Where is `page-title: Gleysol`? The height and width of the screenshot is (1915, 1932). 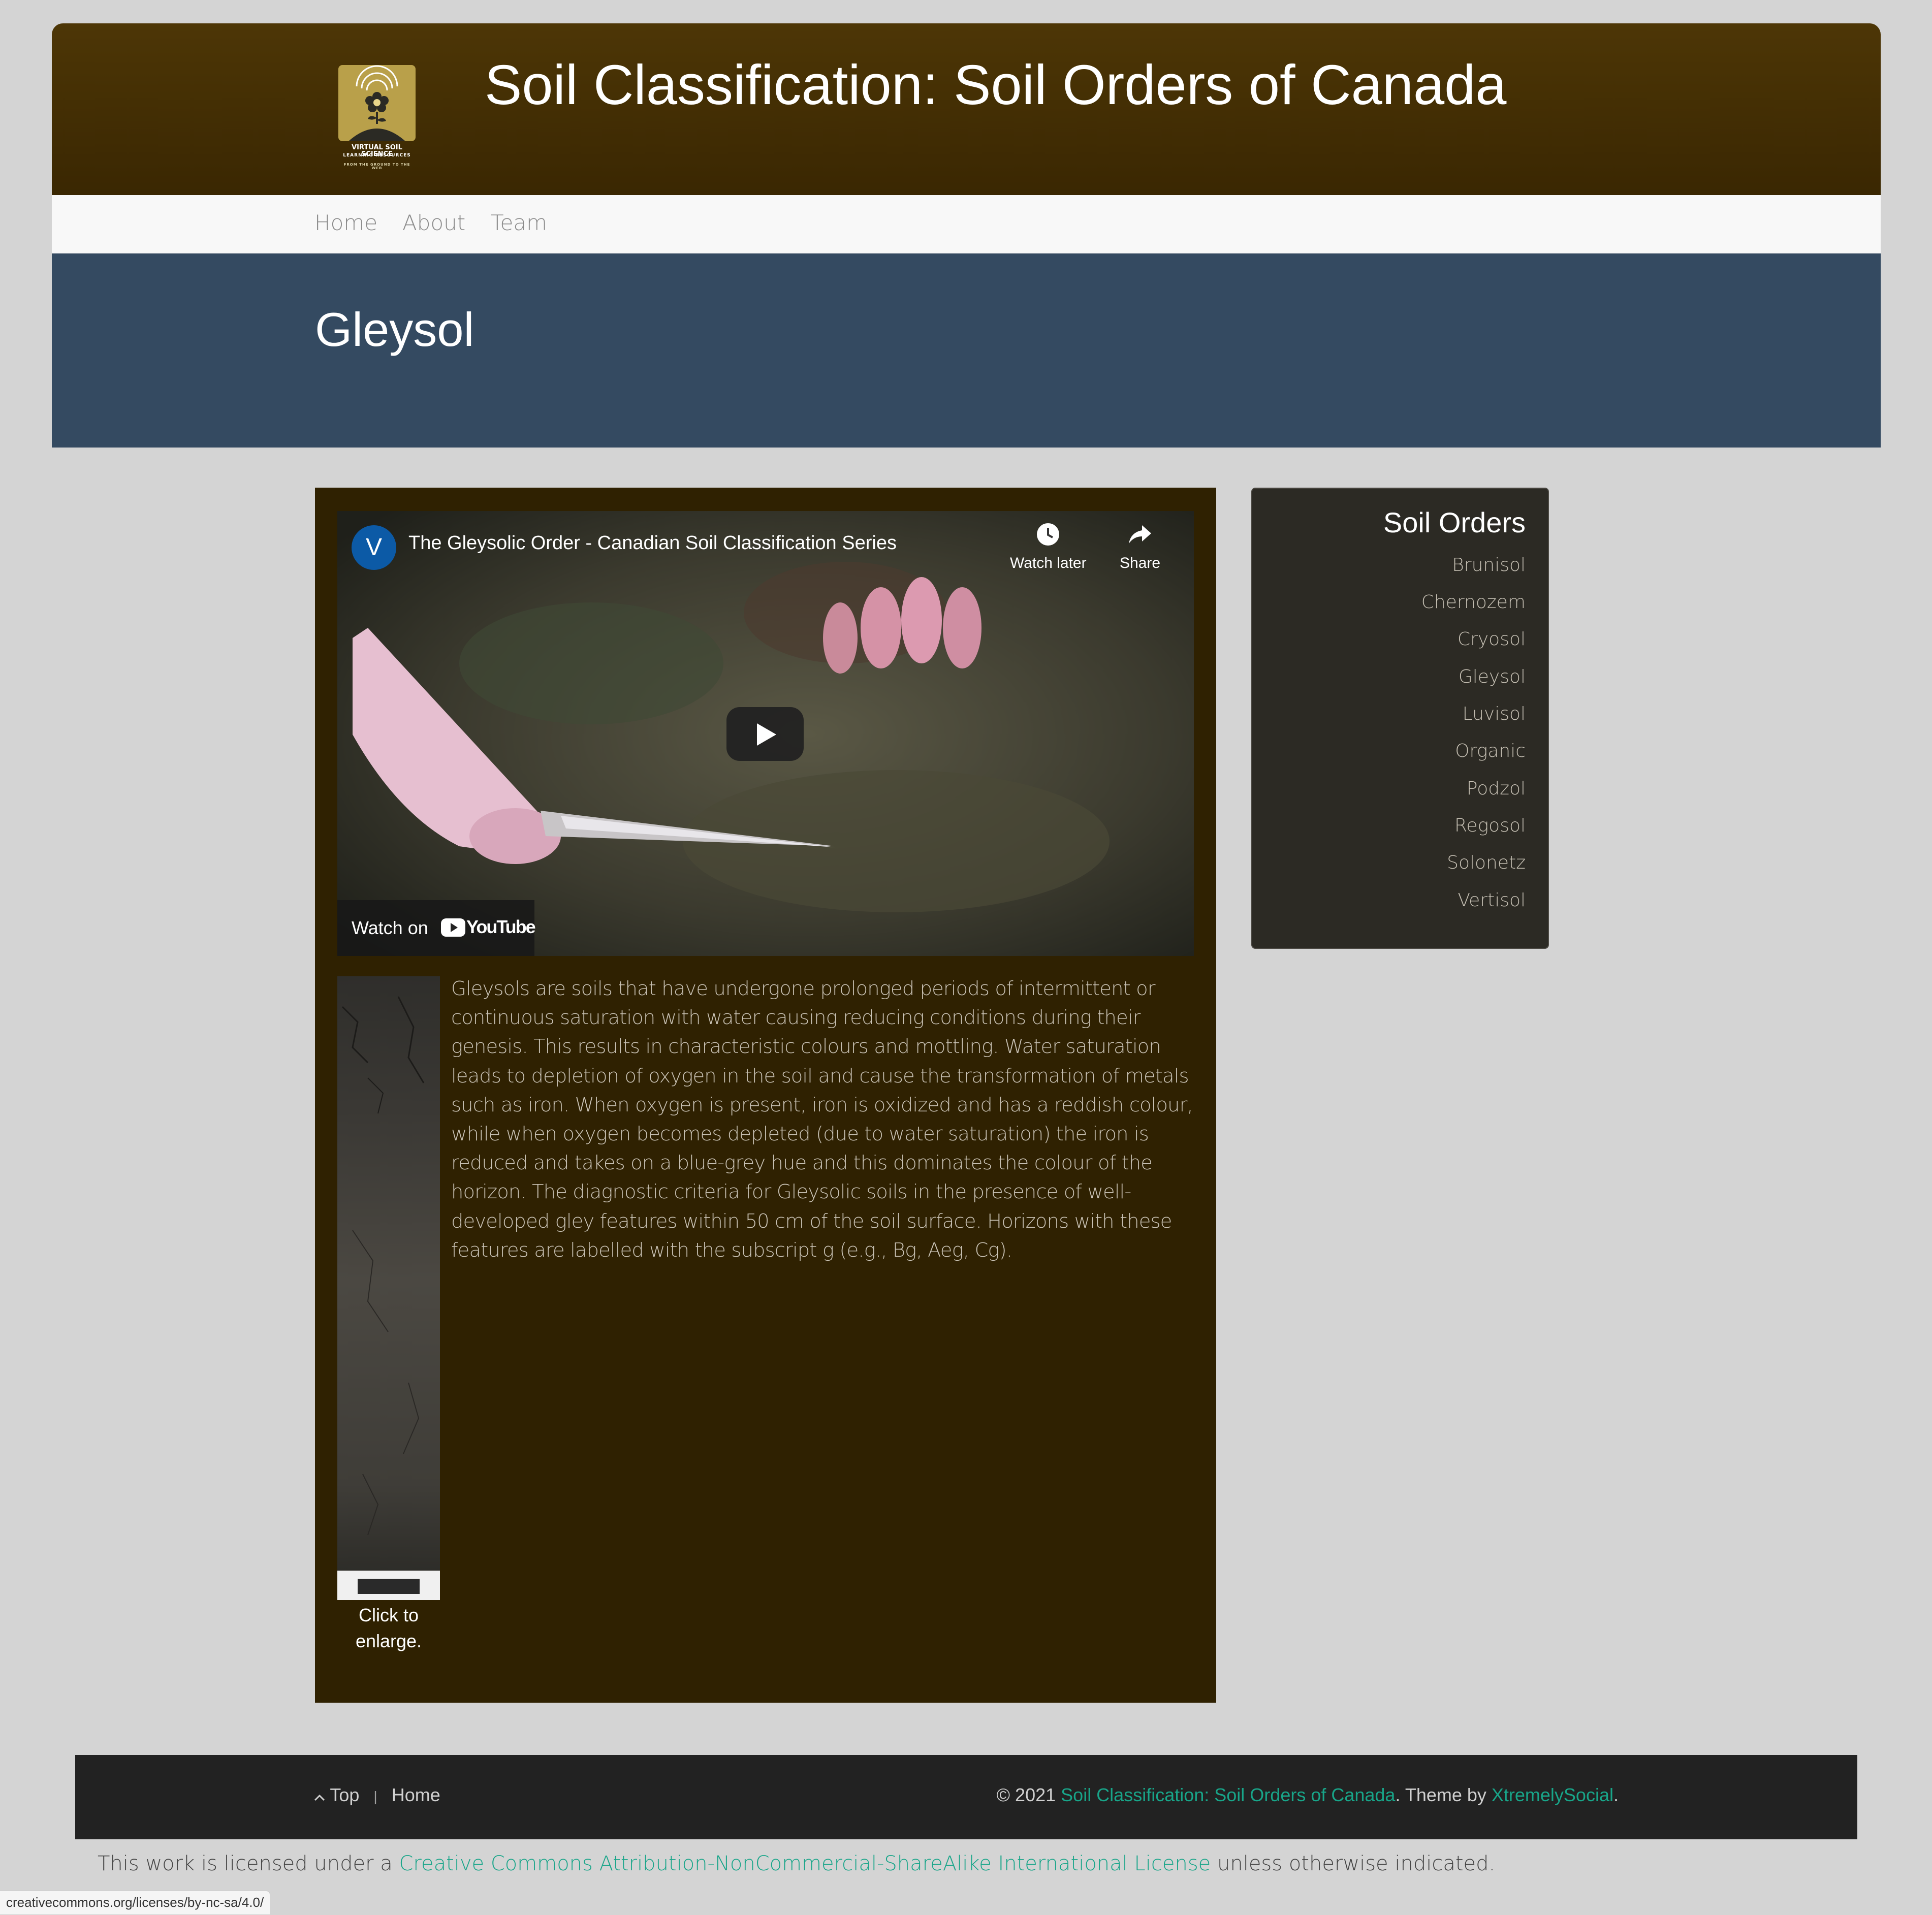 page-title: Gleysol is located at coordinates (394, 329).